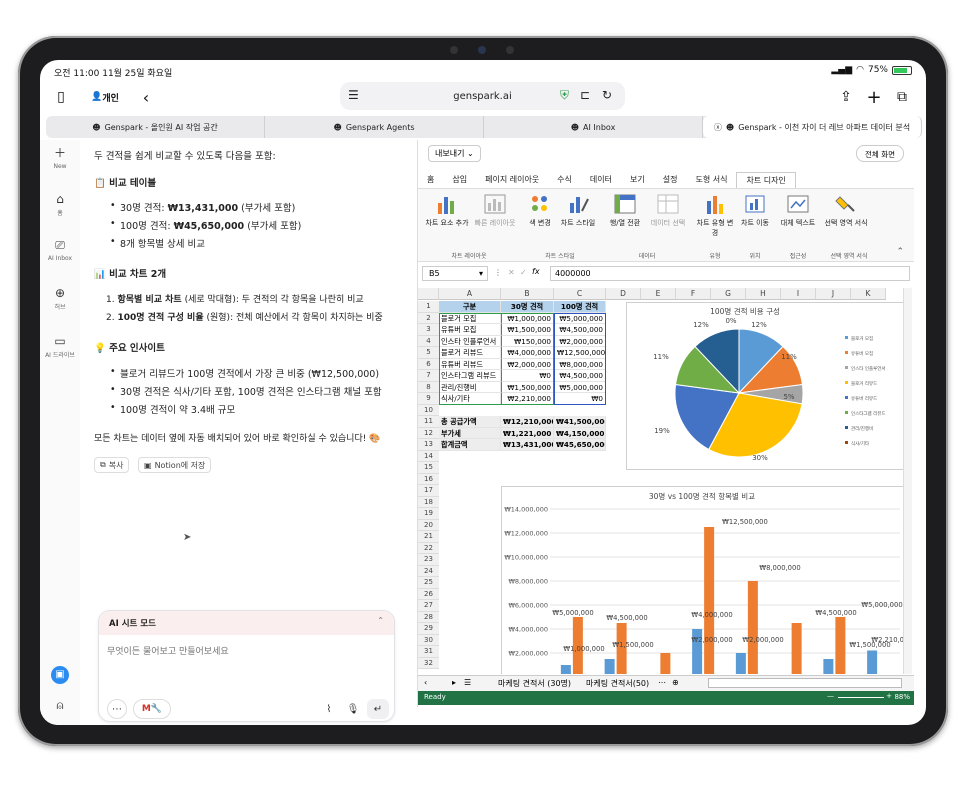  I want to click on table-cell: ₩1,221,000, so click(527, 433).